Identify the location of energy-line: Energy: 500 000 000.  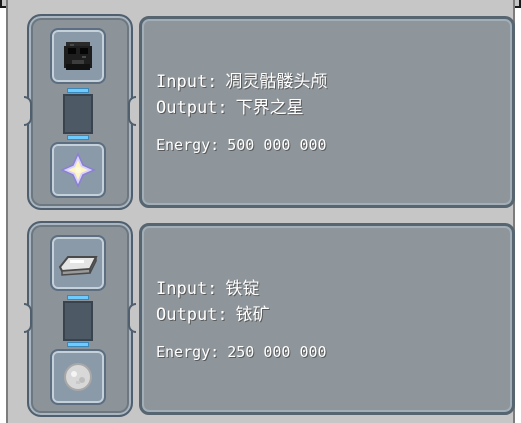
(241, 145).